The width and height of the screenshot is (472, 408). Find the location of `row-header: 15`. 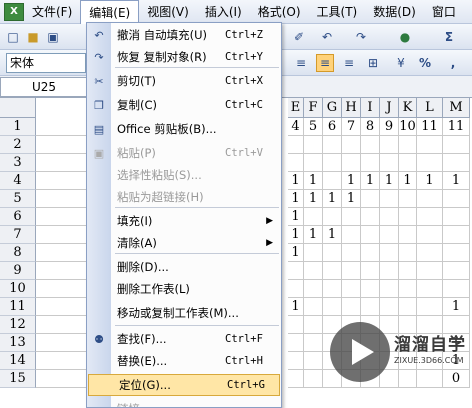

row-header: 15 is located at coordinates (18, 379).